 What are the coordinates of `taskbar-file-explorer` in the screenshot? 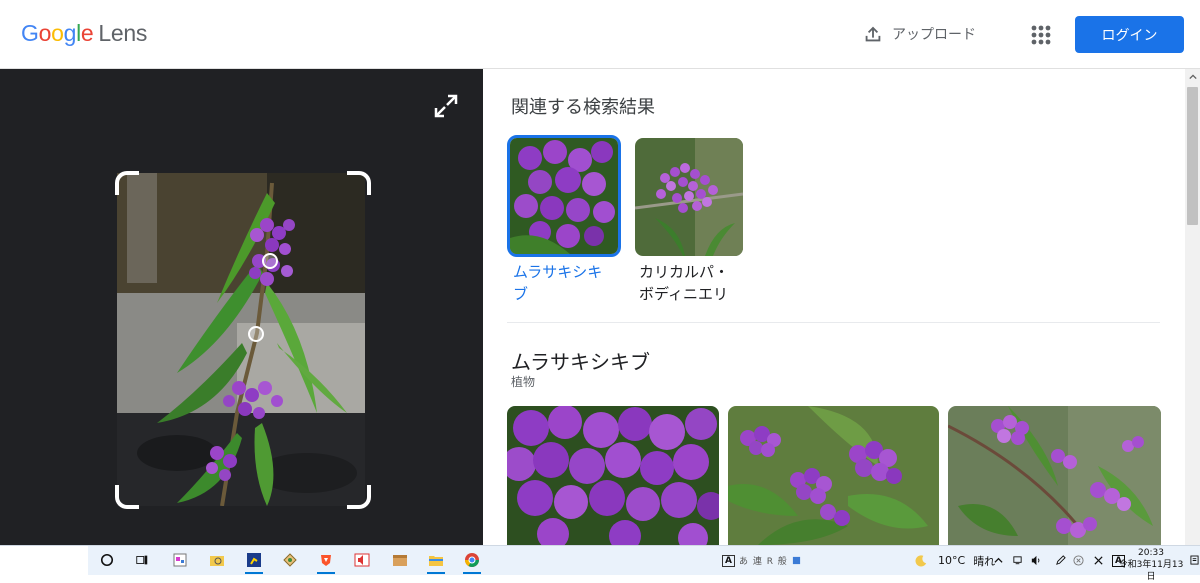 It's located at (436, 561).